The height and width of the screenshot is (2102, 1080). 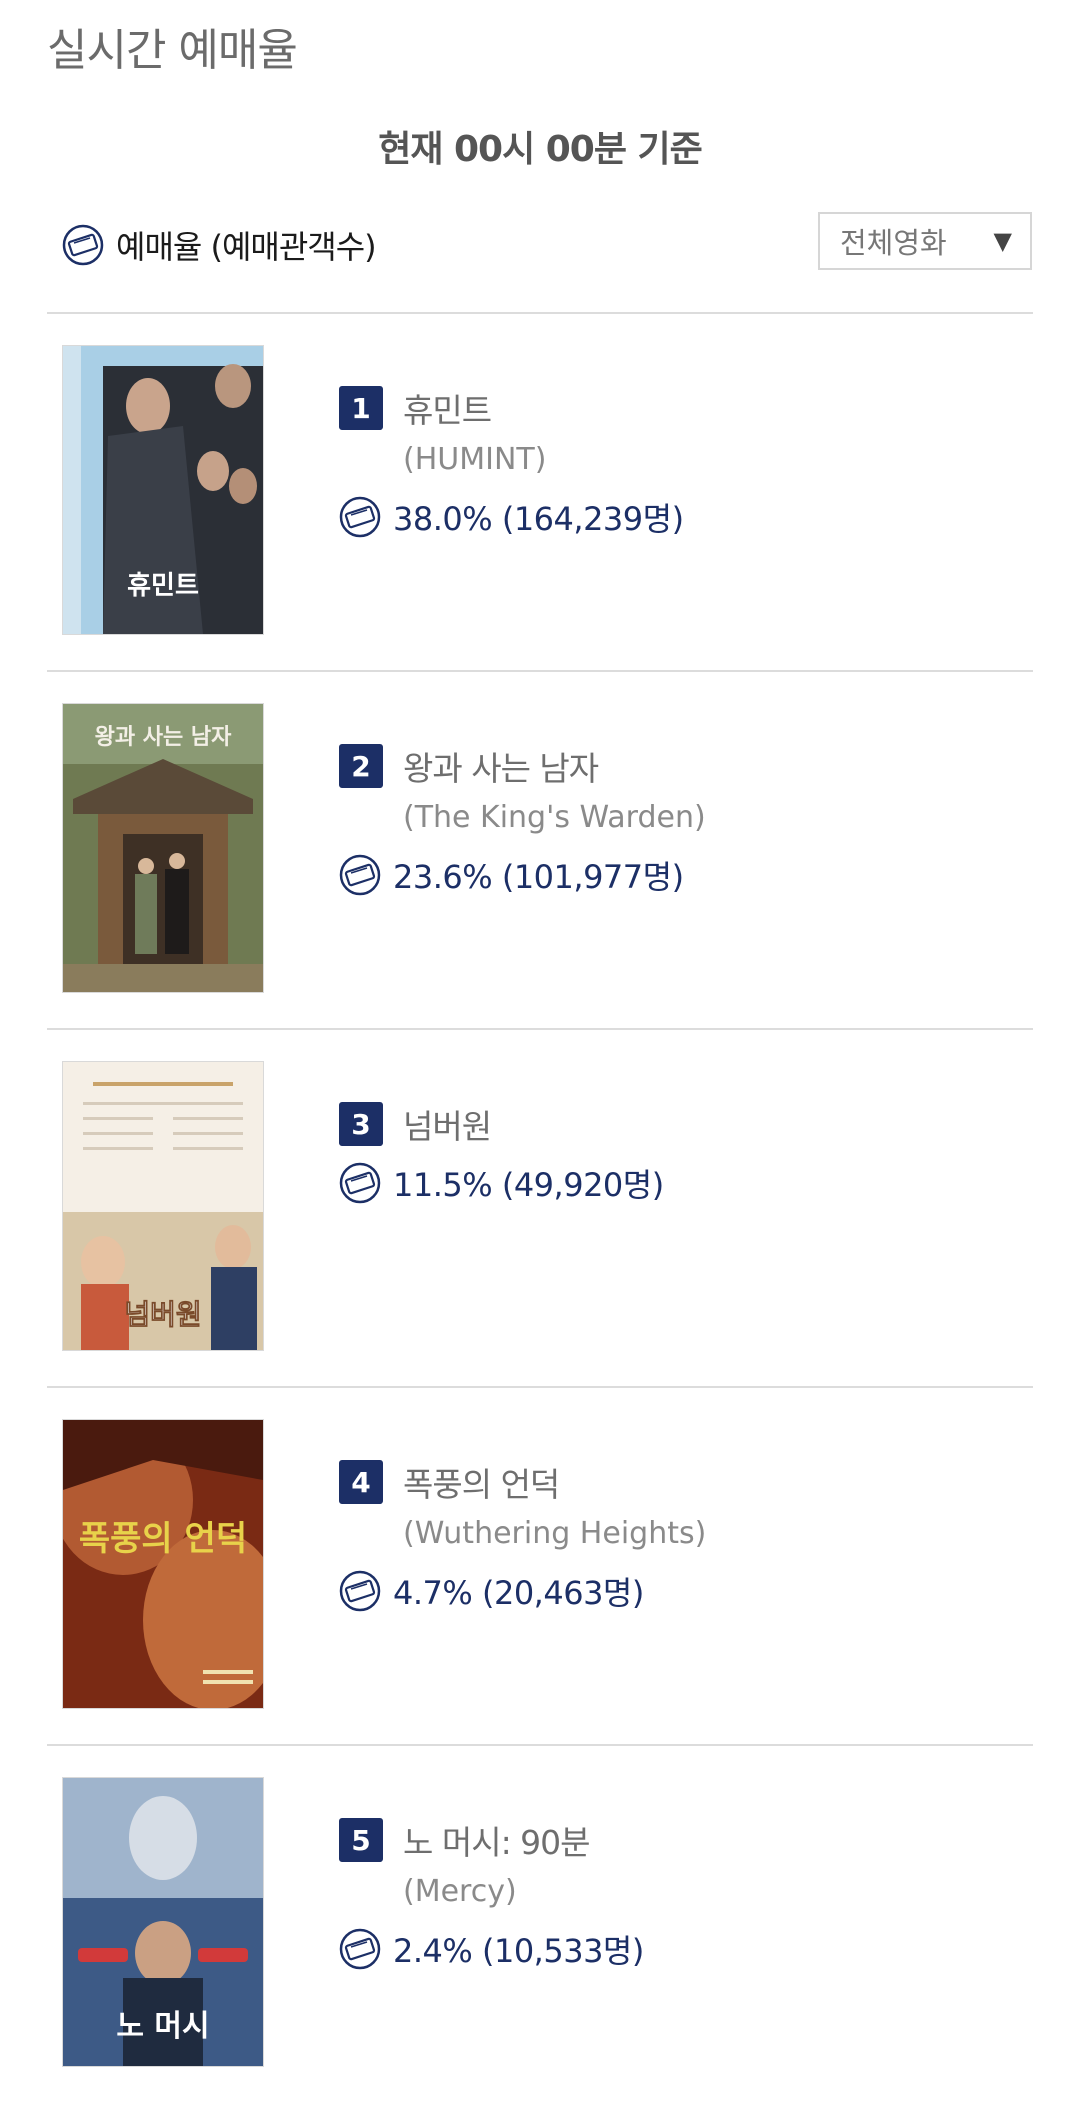 I want to click on movie-subtitle: (Mercy), so click(x=460, y=1891).